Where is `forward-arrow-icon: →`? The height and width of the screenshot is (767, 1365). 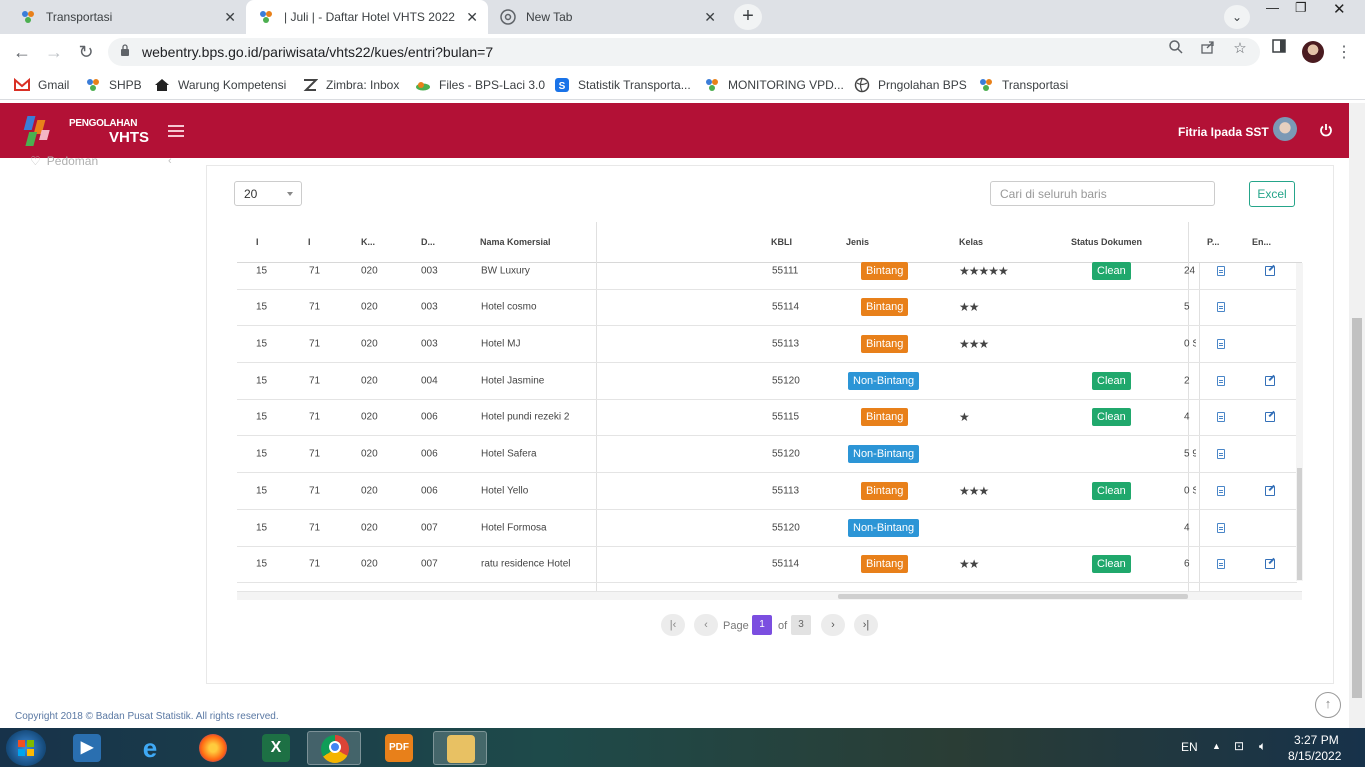 forward-arrow-icon: → is located at coordinates (54, 52).